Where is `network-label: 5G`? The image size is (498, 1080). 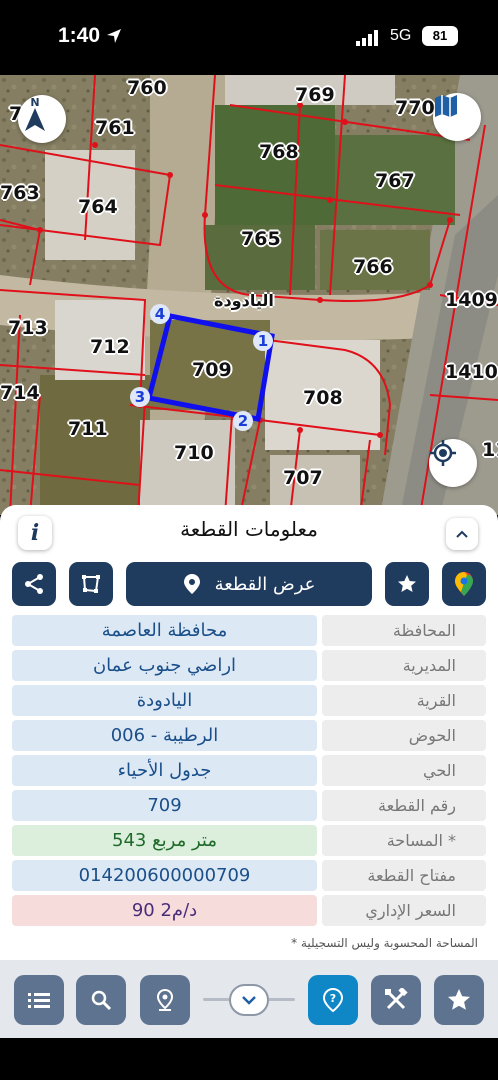 network-label: 5G is located at coordinates (401, 35).